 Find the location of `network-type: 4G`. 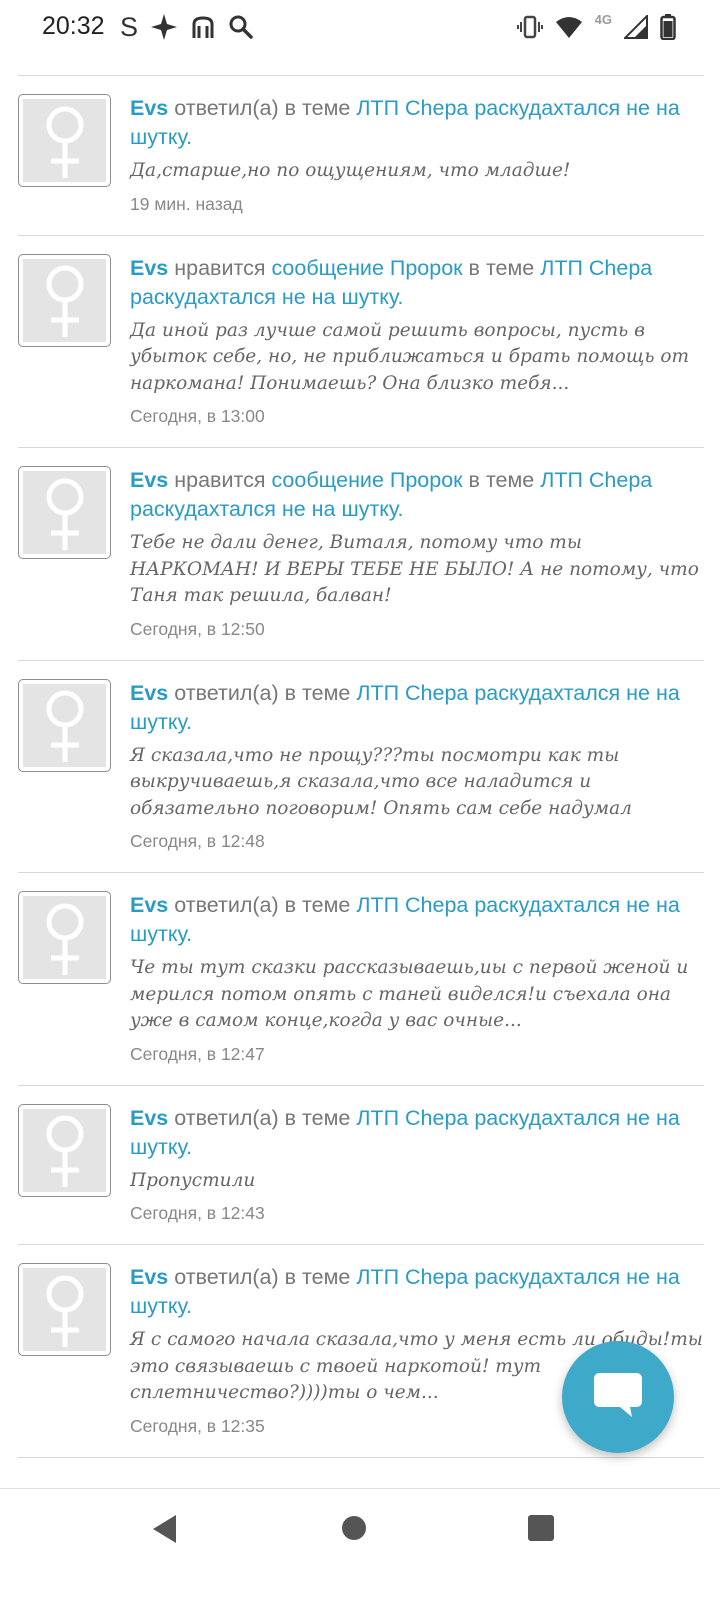

network-type: 4G is located at coordinates (603, 19).